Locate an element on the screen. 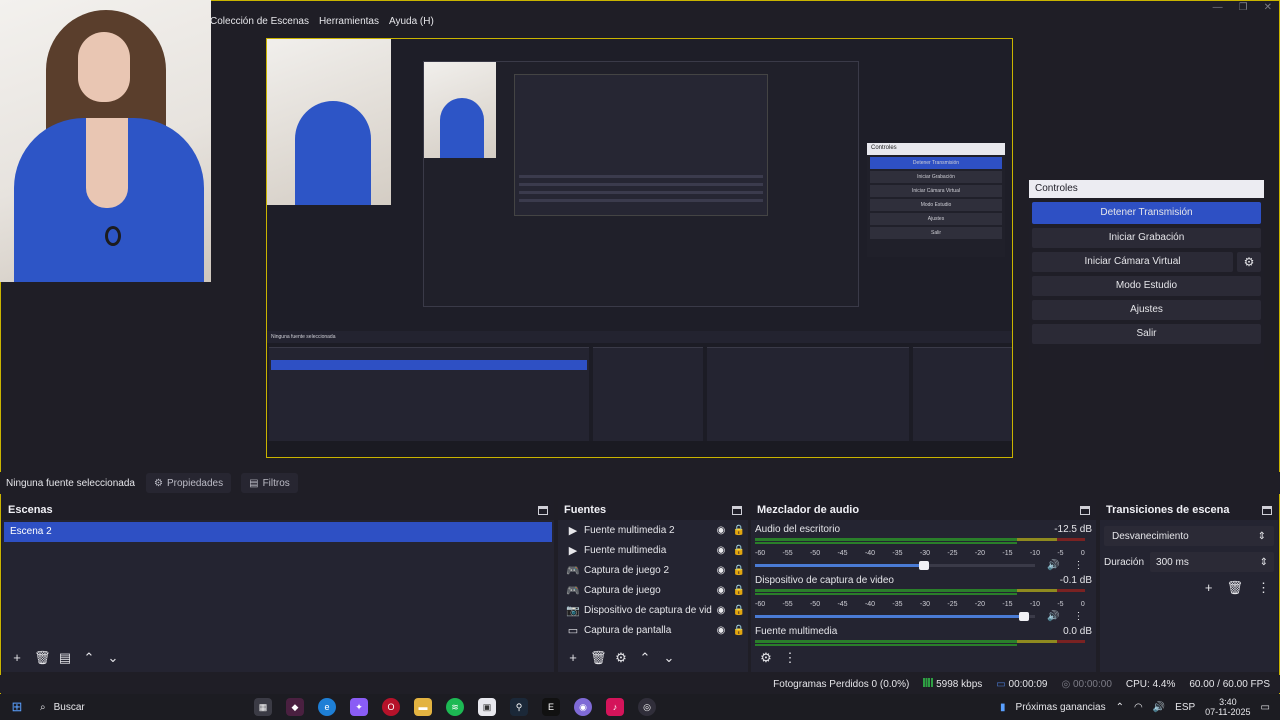 This screenshot has width=1280, height=720. source-item: 🎮 Captura de juego ◉ 🔒 is located at coordinates (653, 590).